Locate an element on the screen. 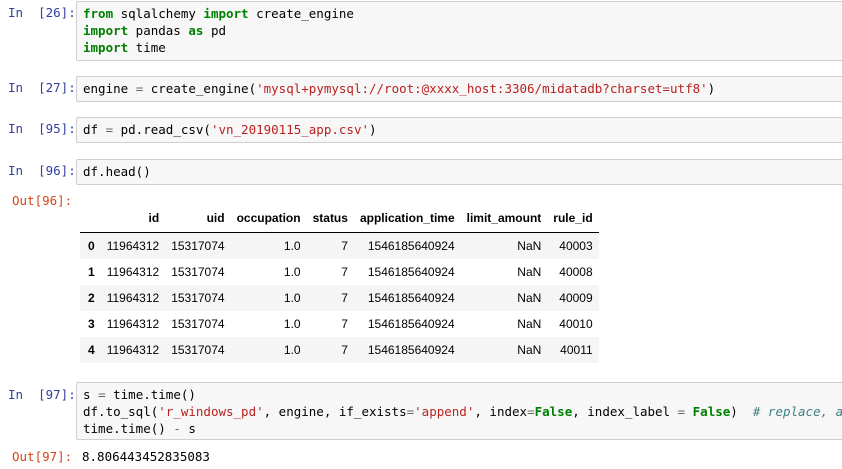 This screenshot has height=469, width=842. string-literal: 'append' is located at coordinates (444, 411).